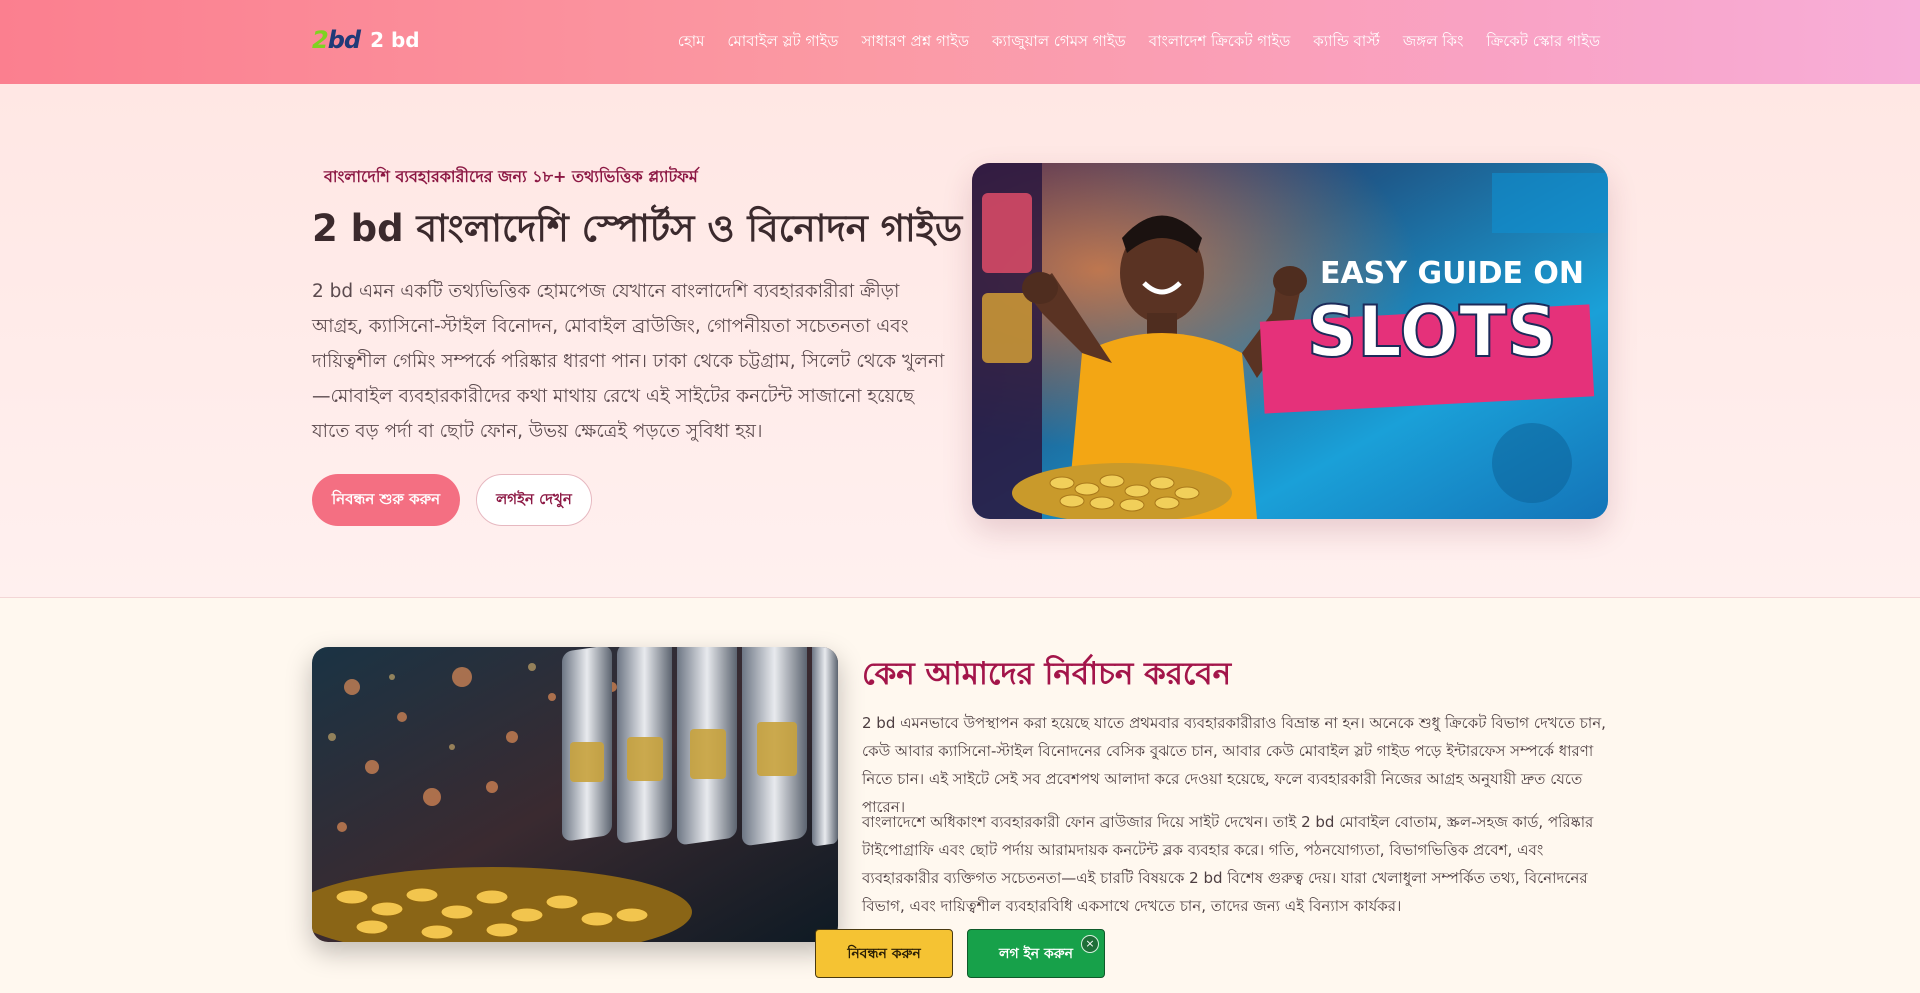  I want to click on nav-bangladesh-cricket-guide: বাংলাদেশ ক্রিকেট গাইড, so click(1220, 42).